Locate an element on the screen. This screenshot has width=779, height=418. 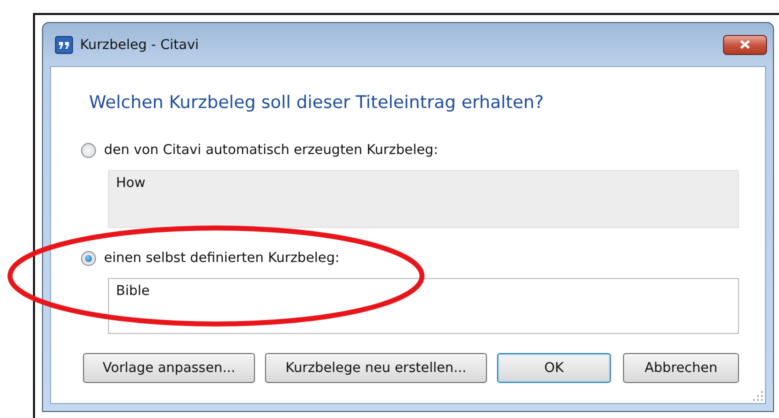
text-field: How is located at coordinates (423, 199).